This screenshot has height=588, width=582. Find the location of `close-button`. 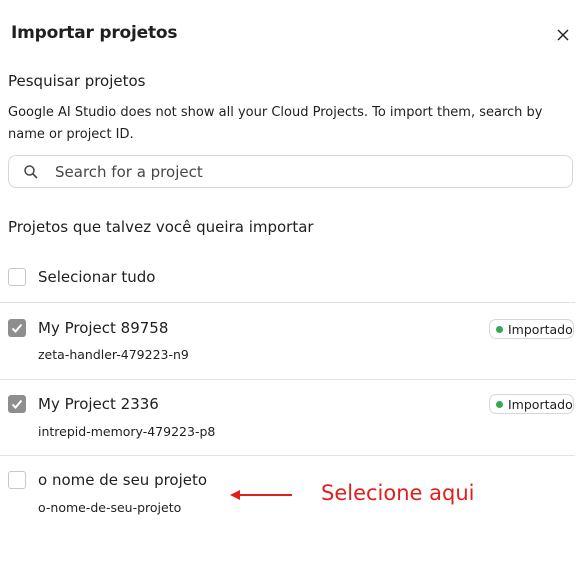

close-button is located at coordinates (563, 35).